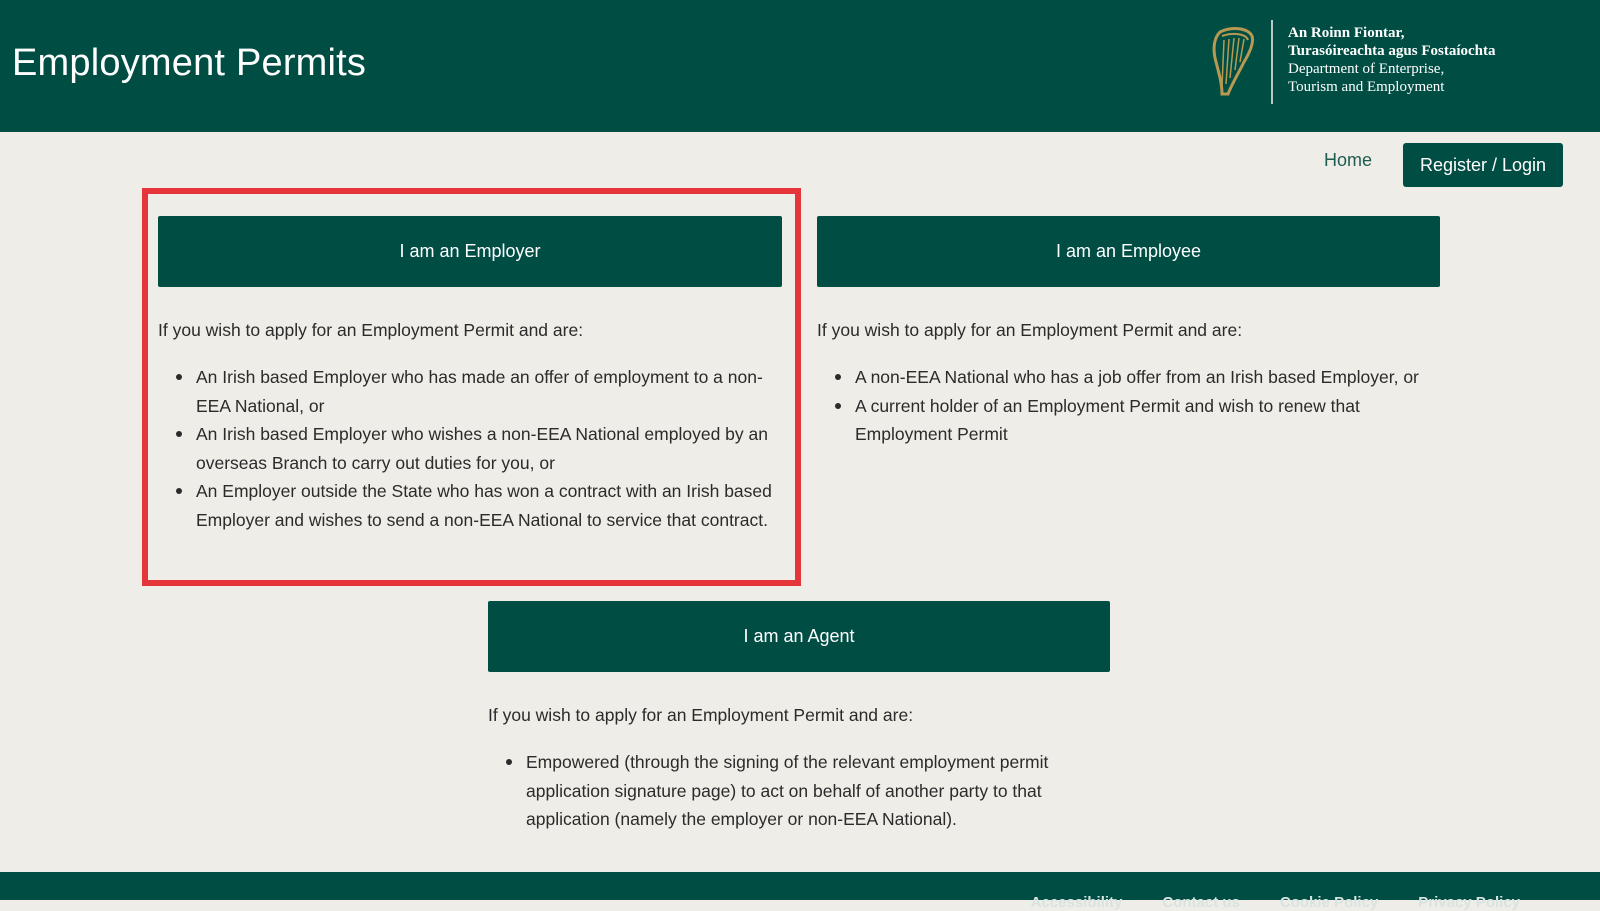  What do you see at coordinates (1201, 902) in the screenshot?
I see `footer-link-contact: Contact us` at bounding box center [1201, 902].